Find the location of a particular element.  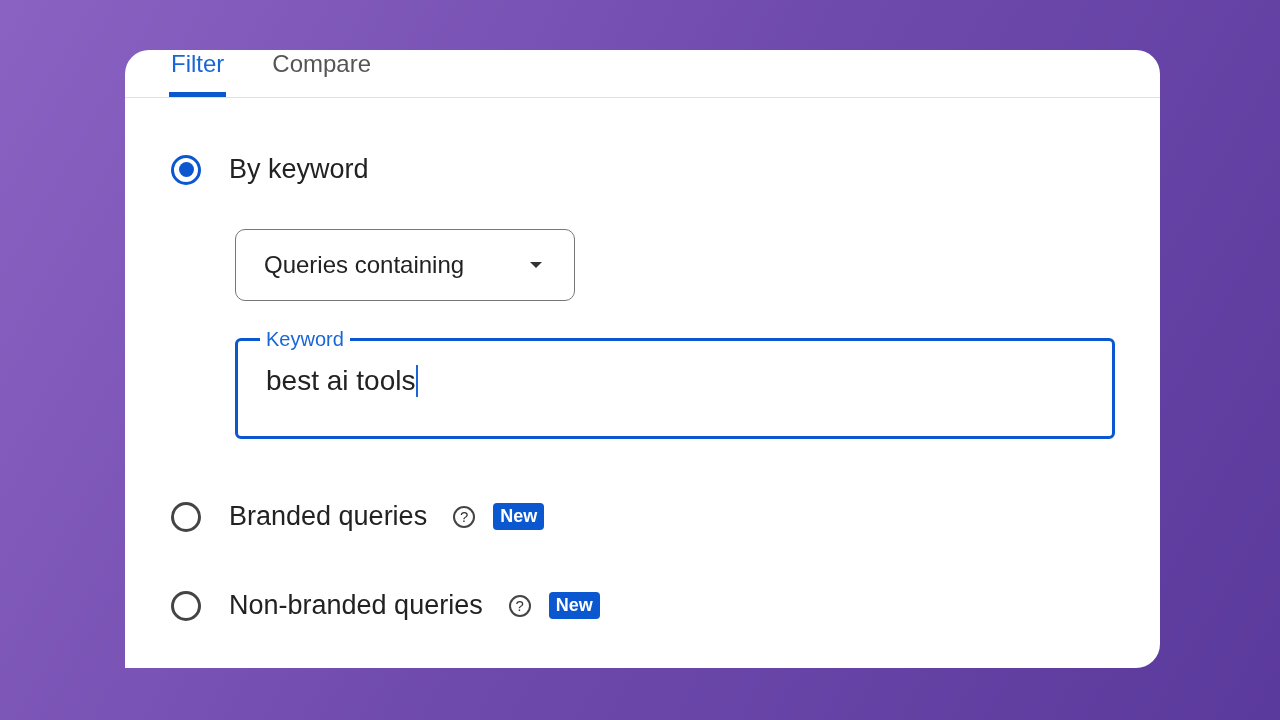

tab: Compare is located at coordinates (322, 73).